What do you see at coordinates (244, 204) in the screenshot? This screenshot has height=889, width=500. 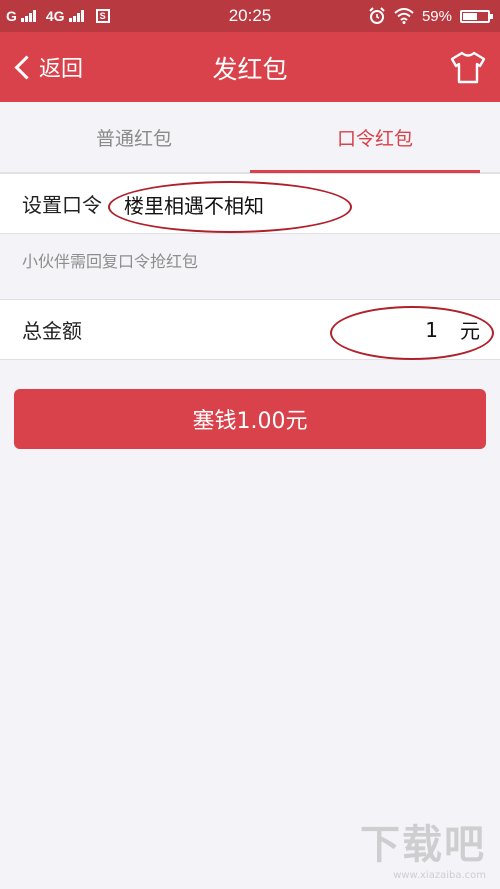 I see `code-input` at bounding box center [244, 204].